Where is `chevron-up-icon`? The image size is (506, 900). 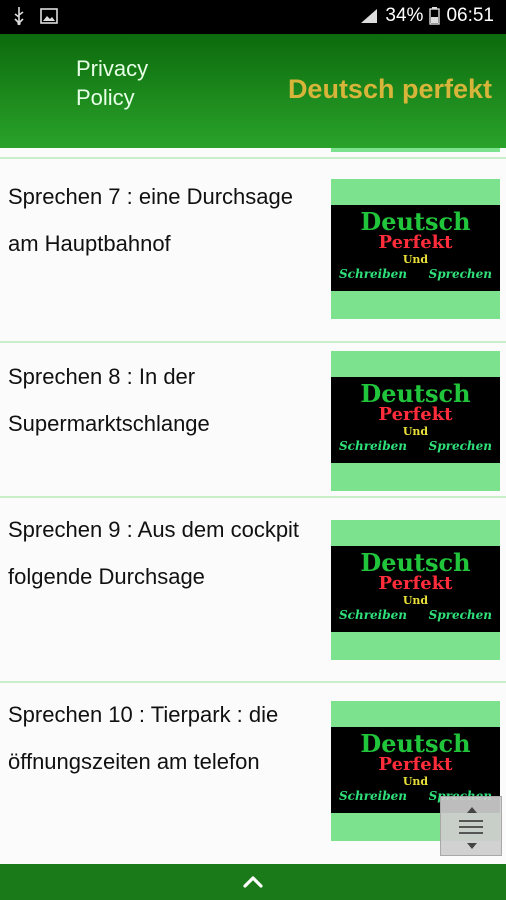 chevron-up-icon is located at coordinates (253, 882).